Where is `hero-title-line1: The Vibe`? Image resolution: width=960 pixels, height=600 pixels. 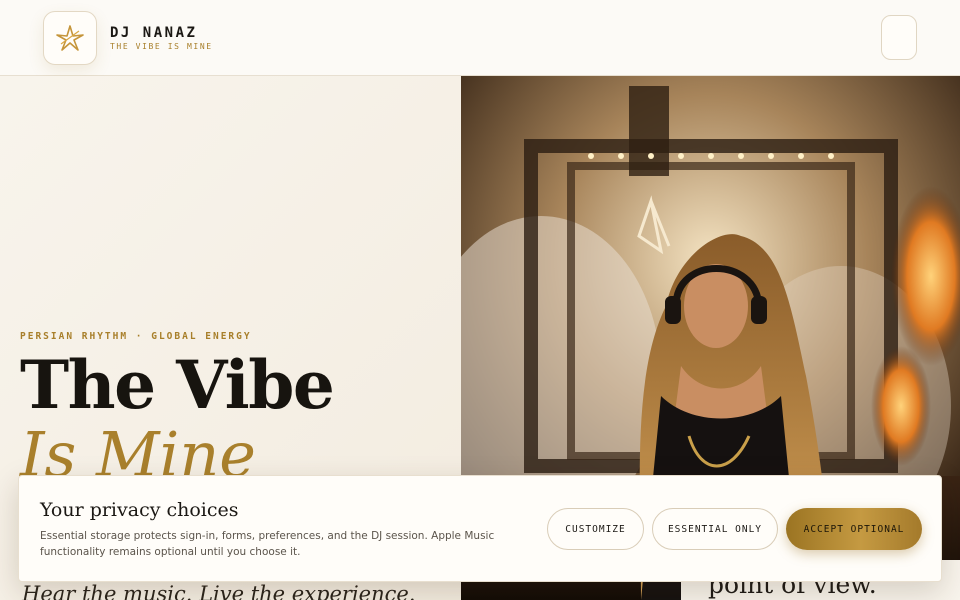 hero-title-line1: The Vibe is located at coordinates (177, 385).